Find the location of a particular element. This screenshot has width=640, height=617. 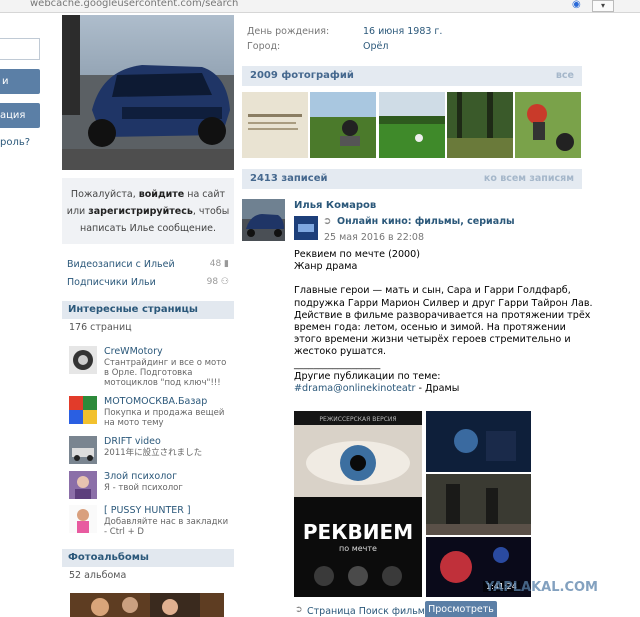

people-icon: ⚇ is located at coordinates (224, 282).